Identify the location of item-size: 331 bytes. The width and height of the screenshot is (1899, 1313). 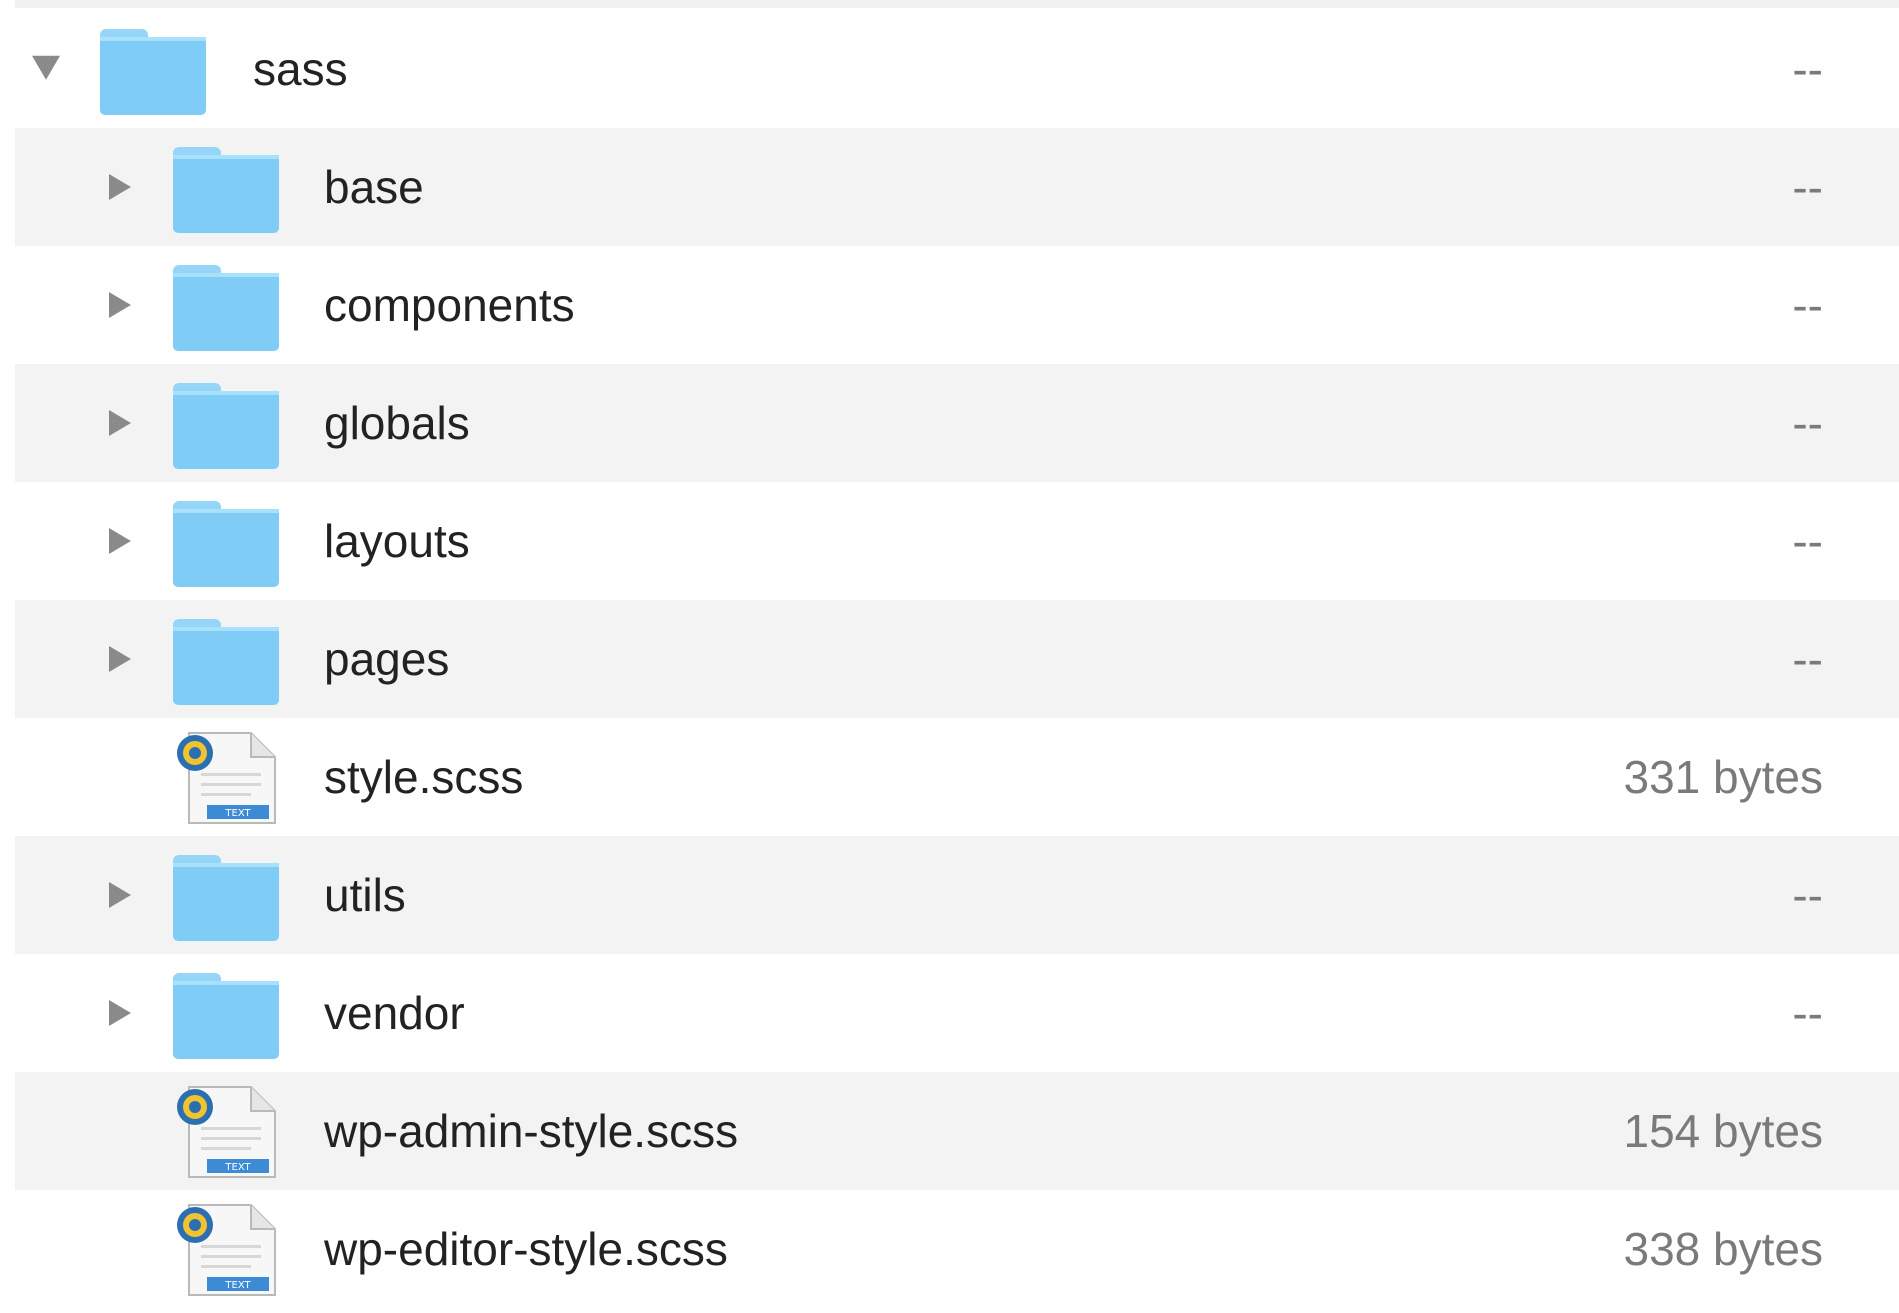
(1723, 777).